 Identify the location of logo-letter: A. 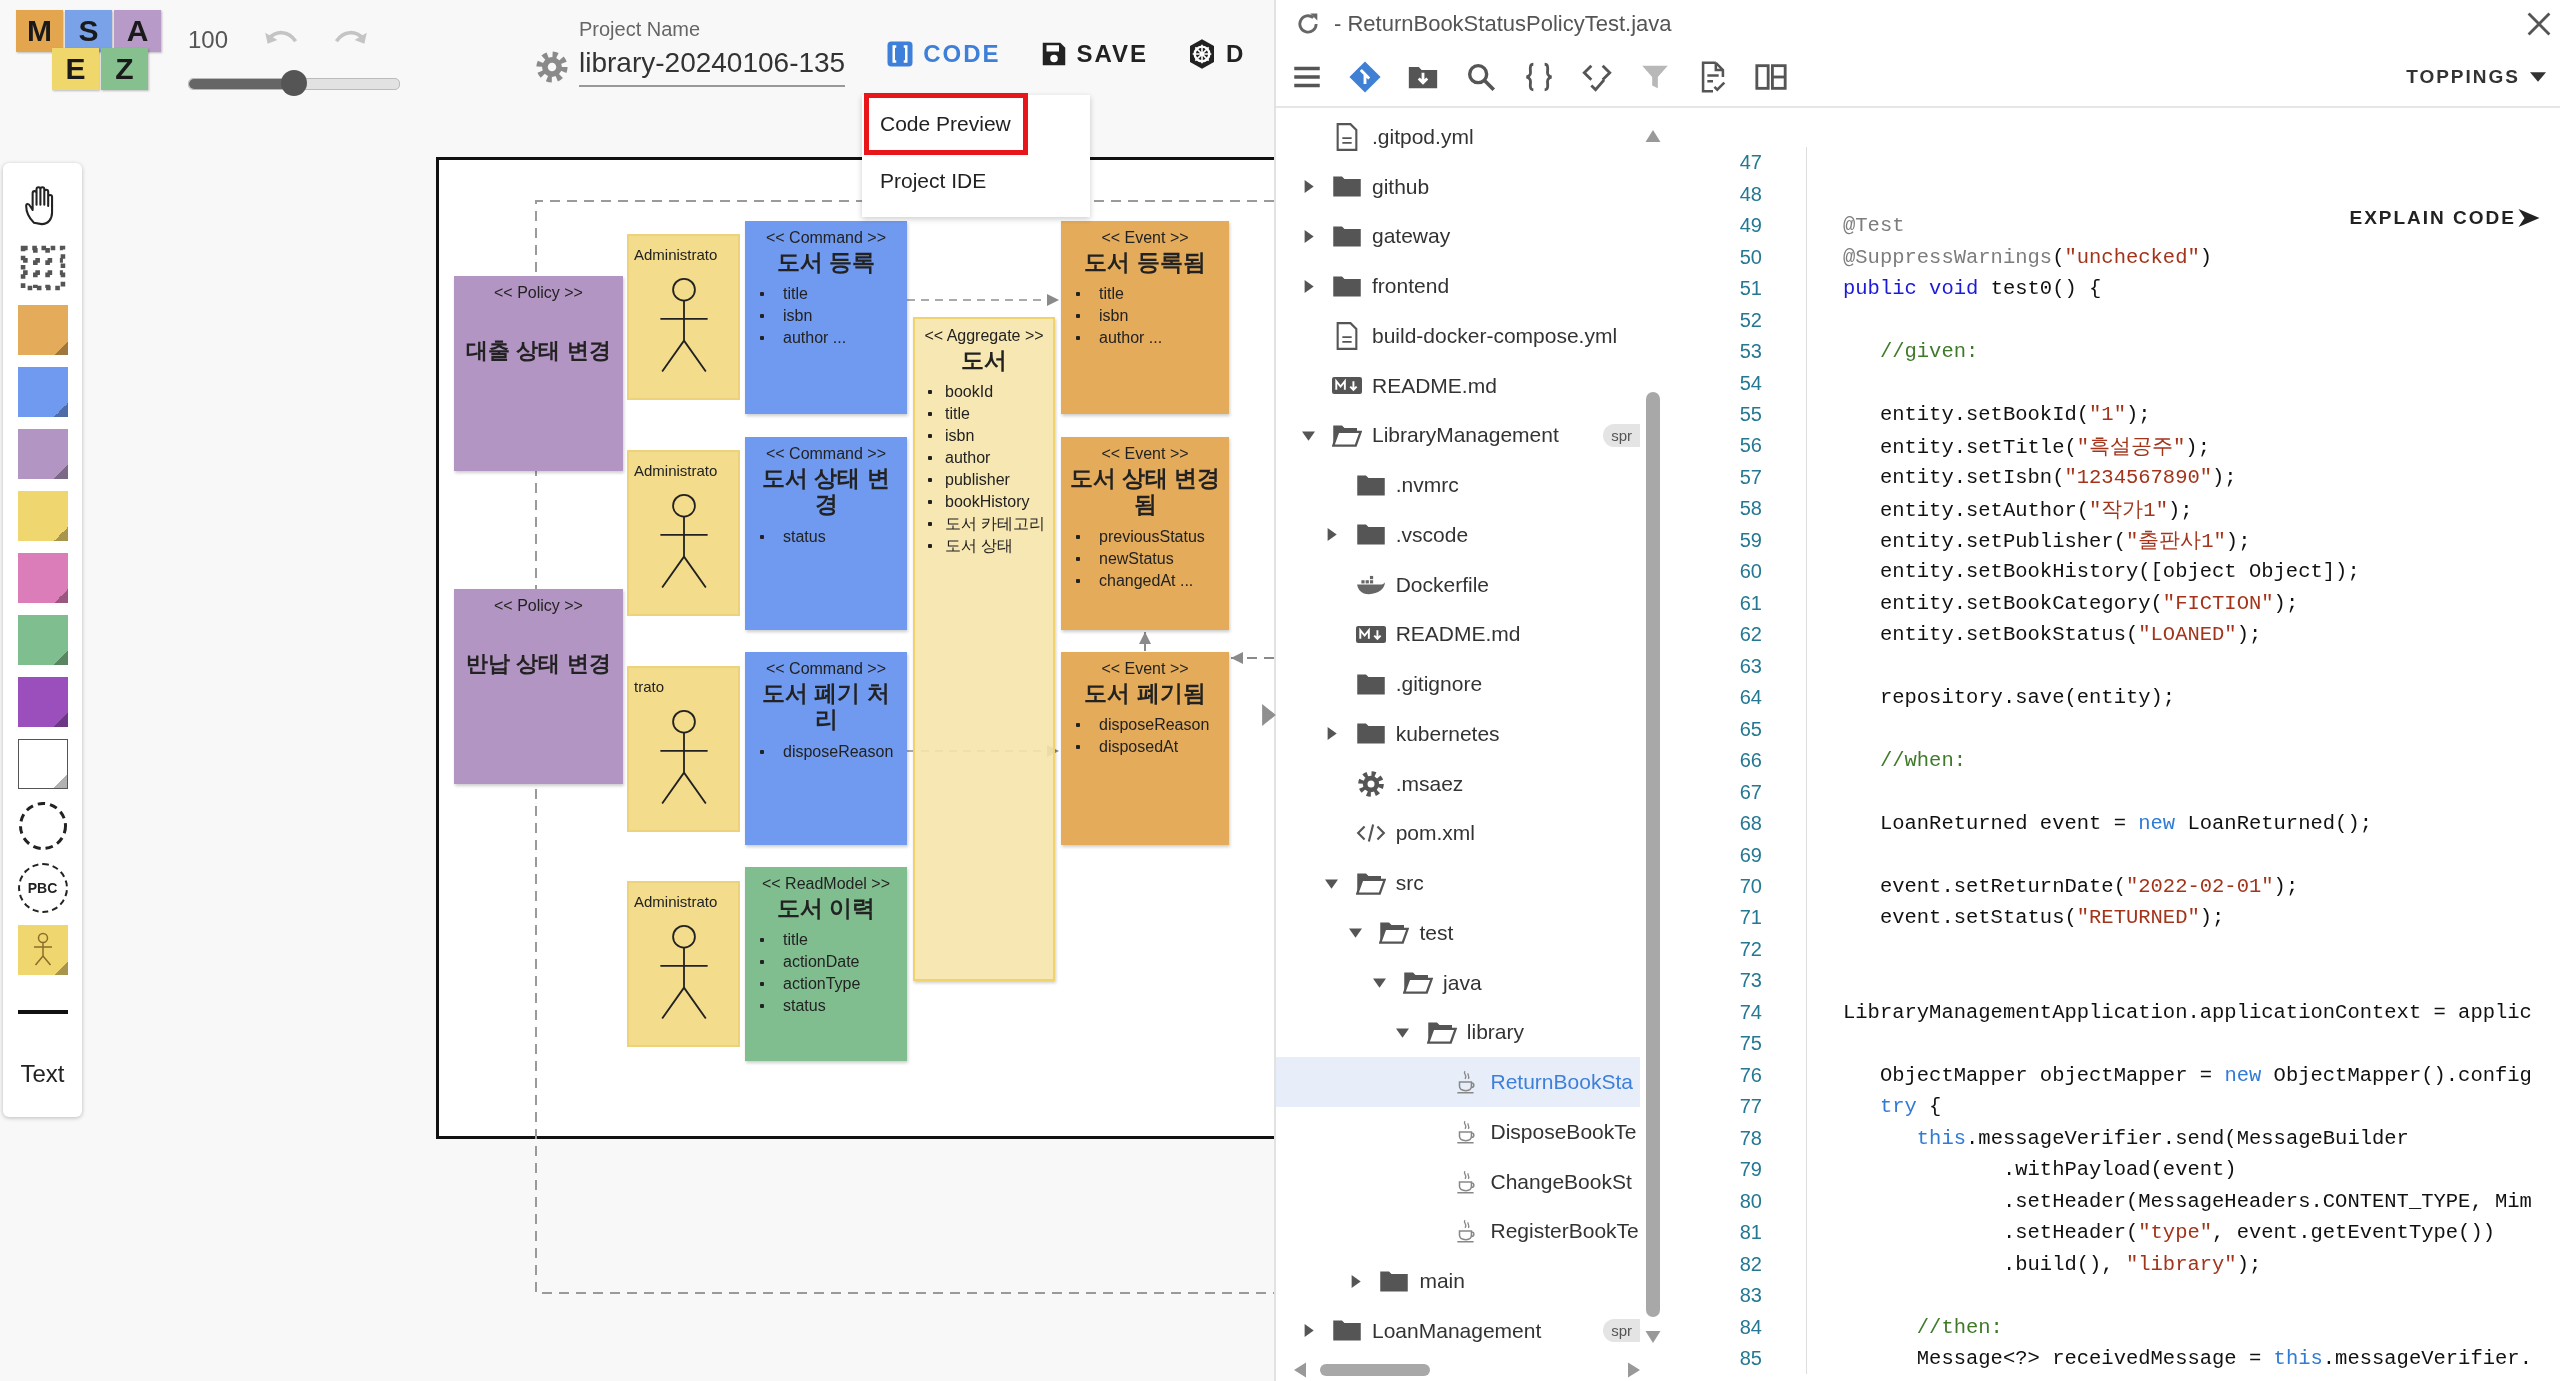
(137, 31).